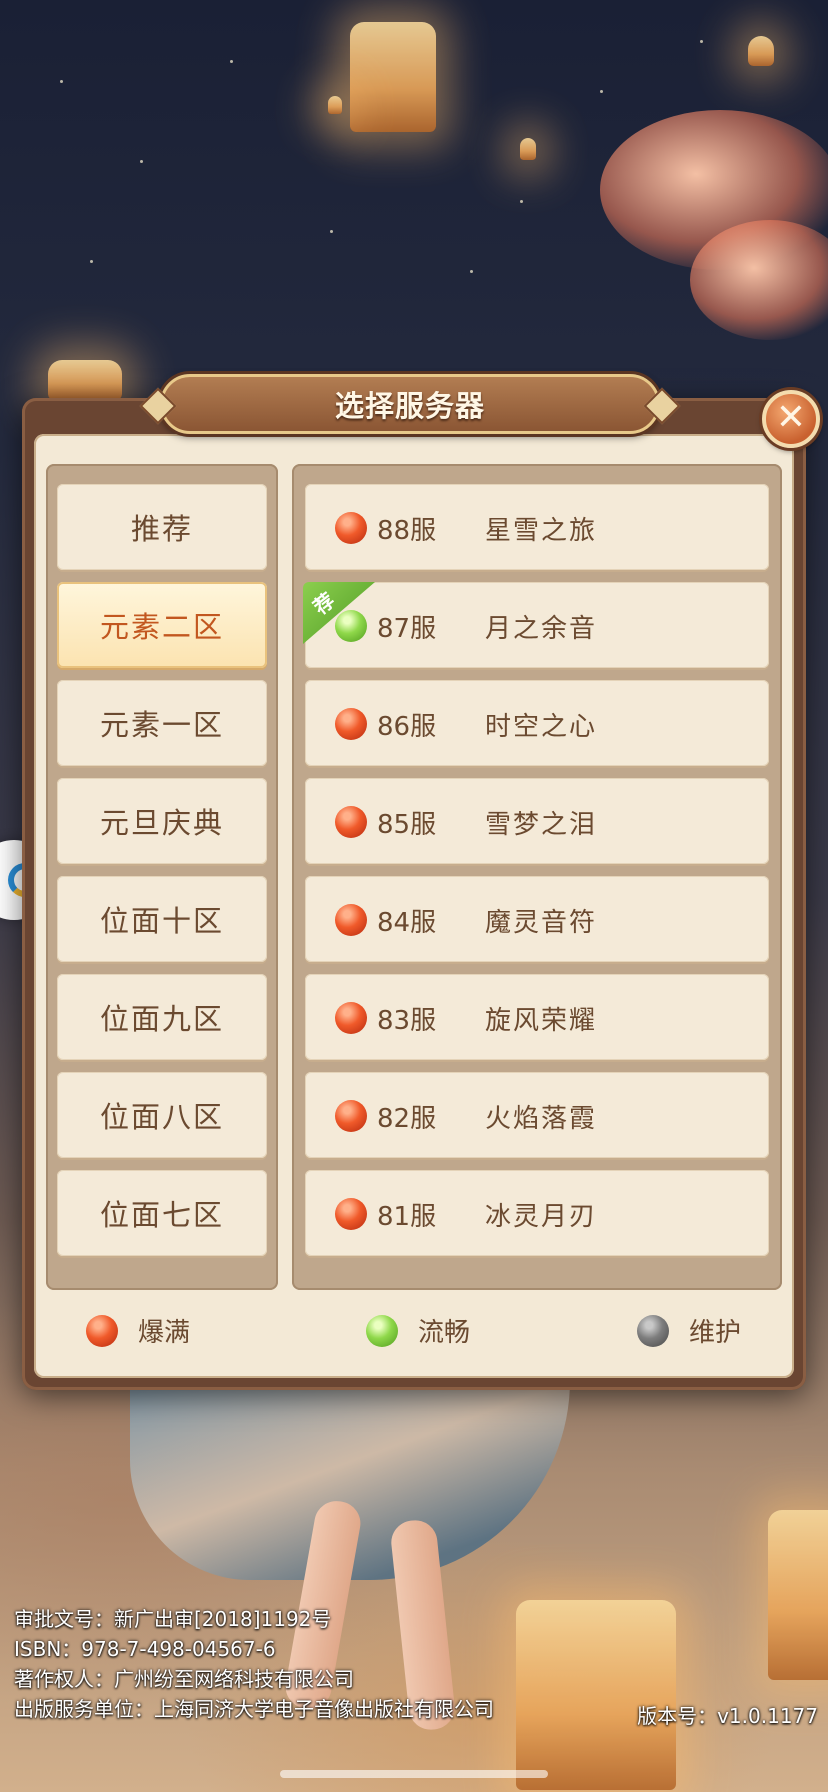 Image resolution: width=828 pixels, height=1792 pixels. Describe the element at coordinates (162, 1115) in the screenshot. I see `zone-item-plane-8: 位面八区` at that location.